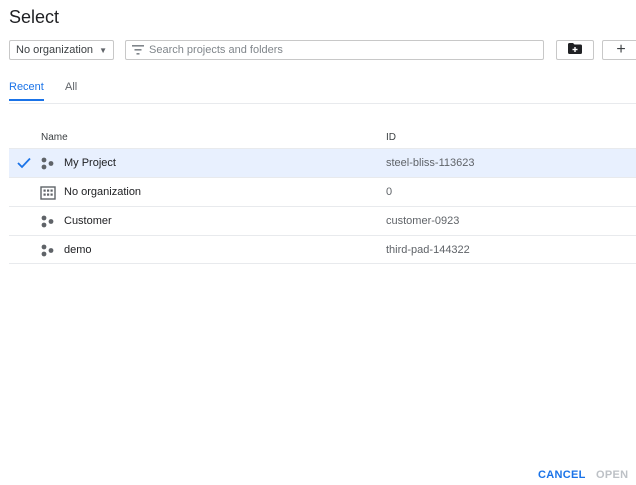 The width and height of the screenshot is (636, 485). What do you see at coordinates (562, 475) in the screenshot?
I see `cancel-button: CANCEL` at bounding box center [562, 475].